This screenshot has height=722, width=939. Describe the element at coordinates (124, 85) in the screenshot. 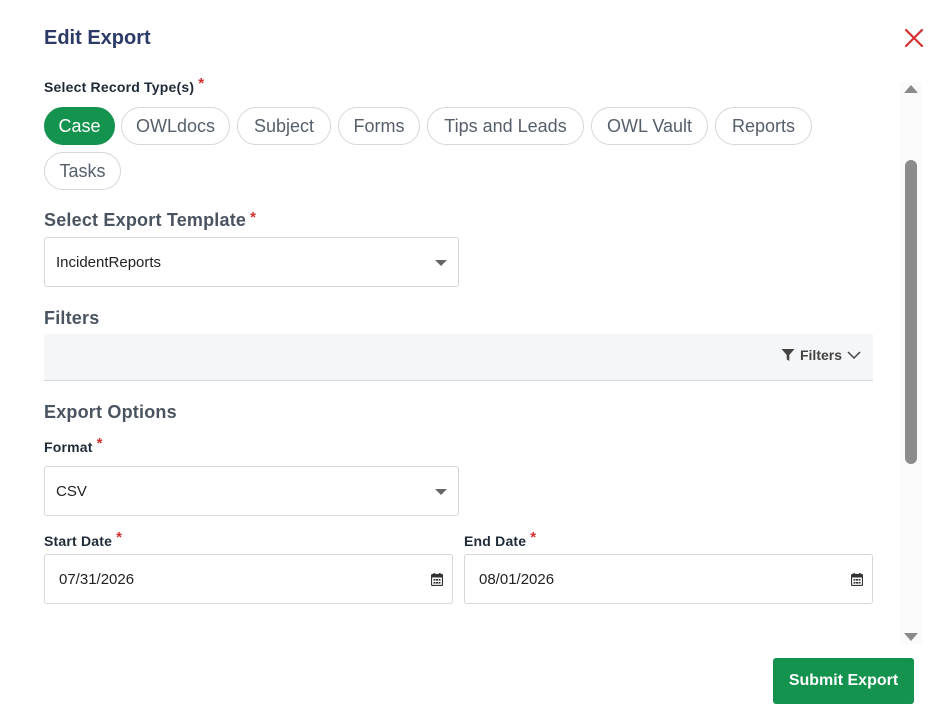

I see `record-type-label: Select Record Type(s) *` at that location.